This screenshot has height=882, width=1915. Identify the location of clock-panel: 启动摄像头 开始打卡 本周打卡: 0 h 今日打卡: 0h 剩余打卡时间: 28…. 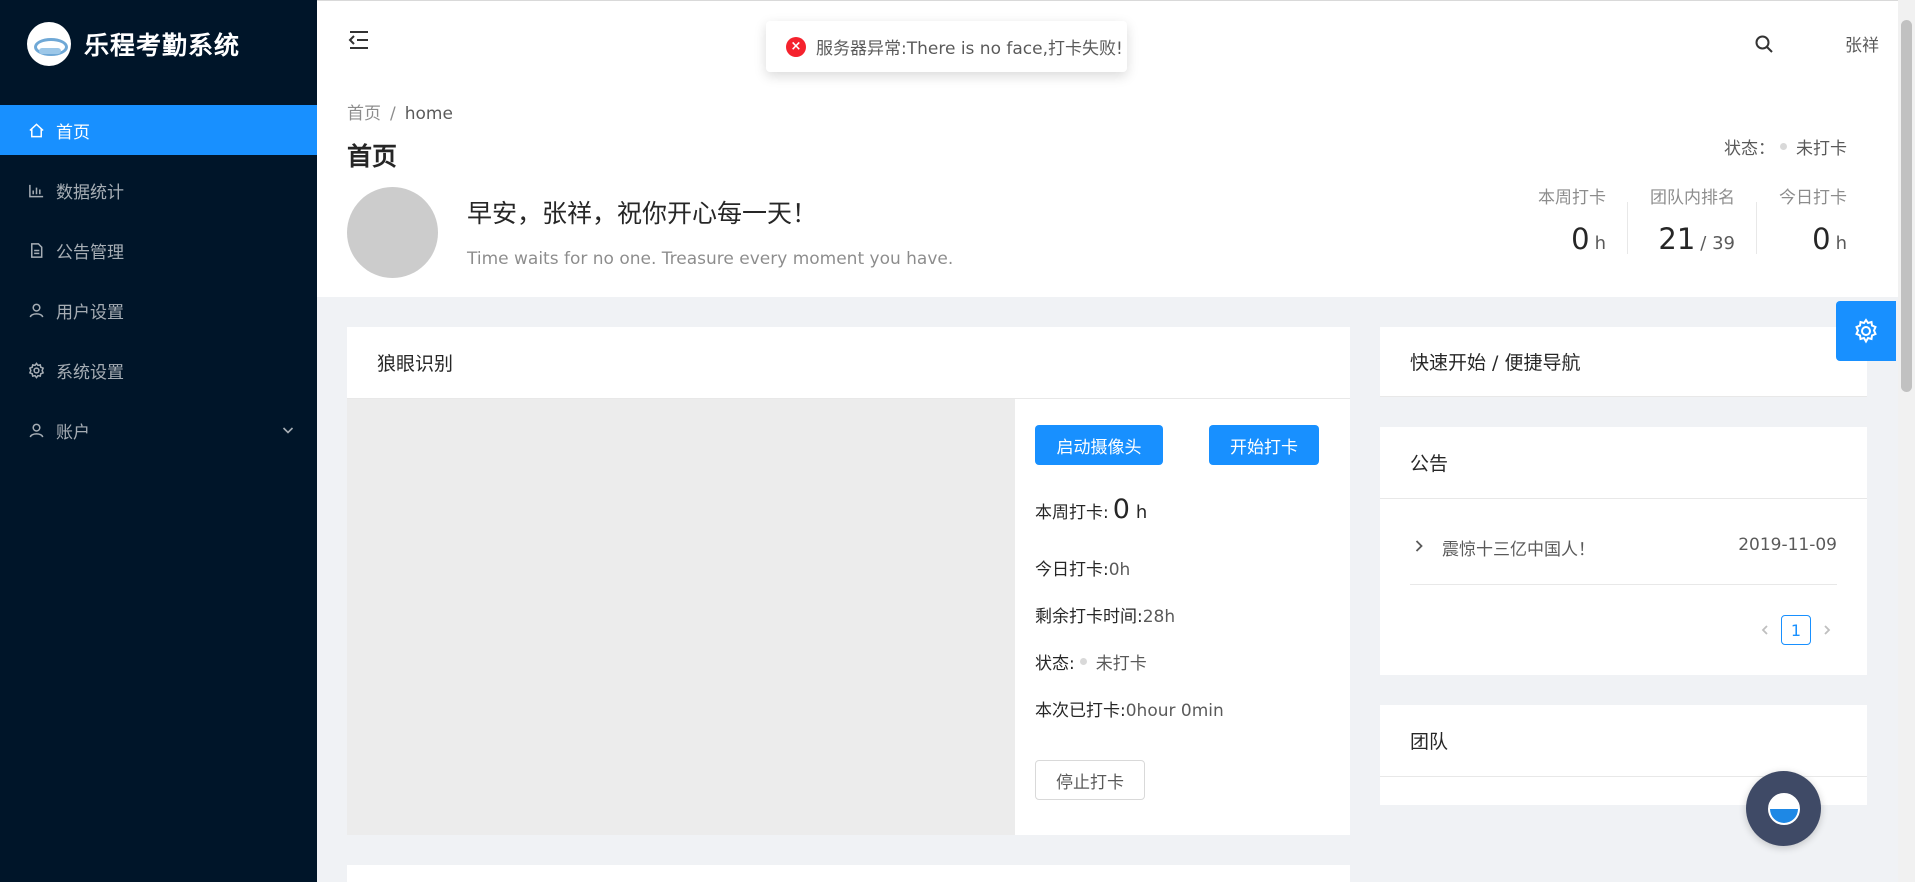
(1182, 617).